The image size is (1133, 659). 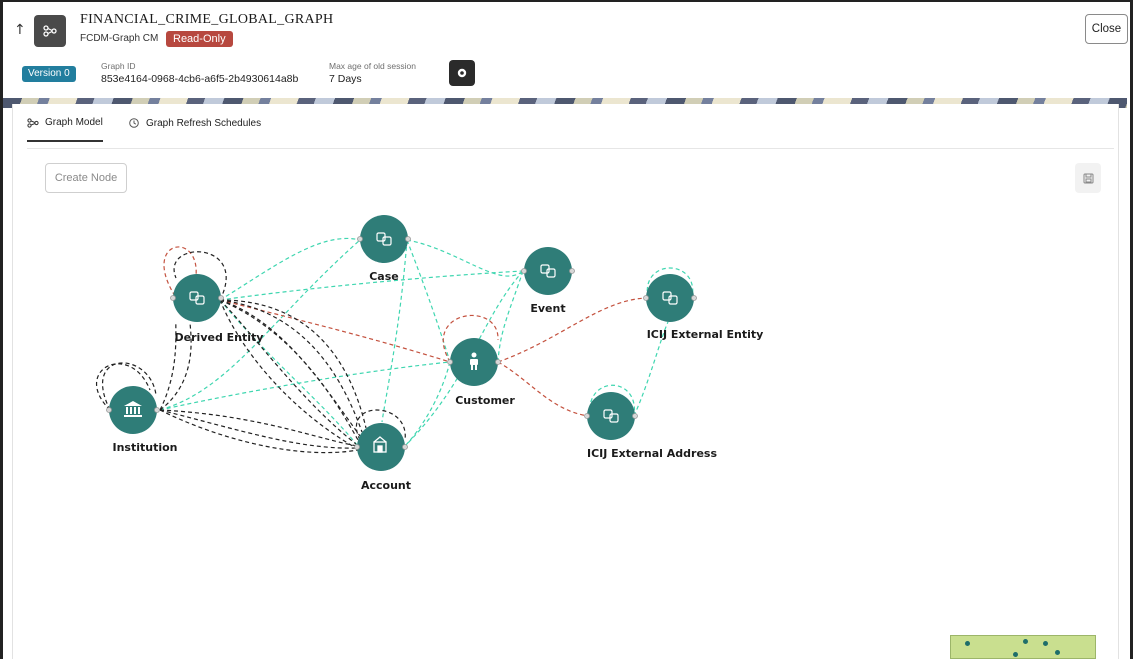 I want to click on node-label: Institution, so click(x=144, y=447).